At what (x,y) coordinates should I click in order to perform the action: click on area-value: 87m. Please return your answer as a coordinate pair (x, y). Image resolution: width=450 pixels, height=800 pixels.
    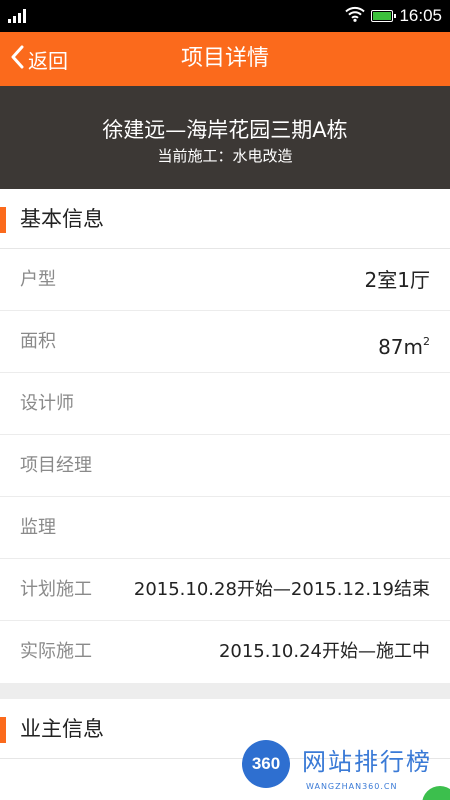
    Looking at the image, I should click on (400, 347).